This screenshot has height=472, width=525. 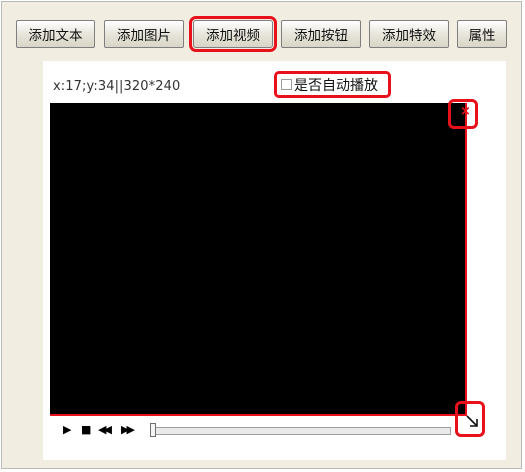 I want to click on resize-icon, so click(x=472, y=421).